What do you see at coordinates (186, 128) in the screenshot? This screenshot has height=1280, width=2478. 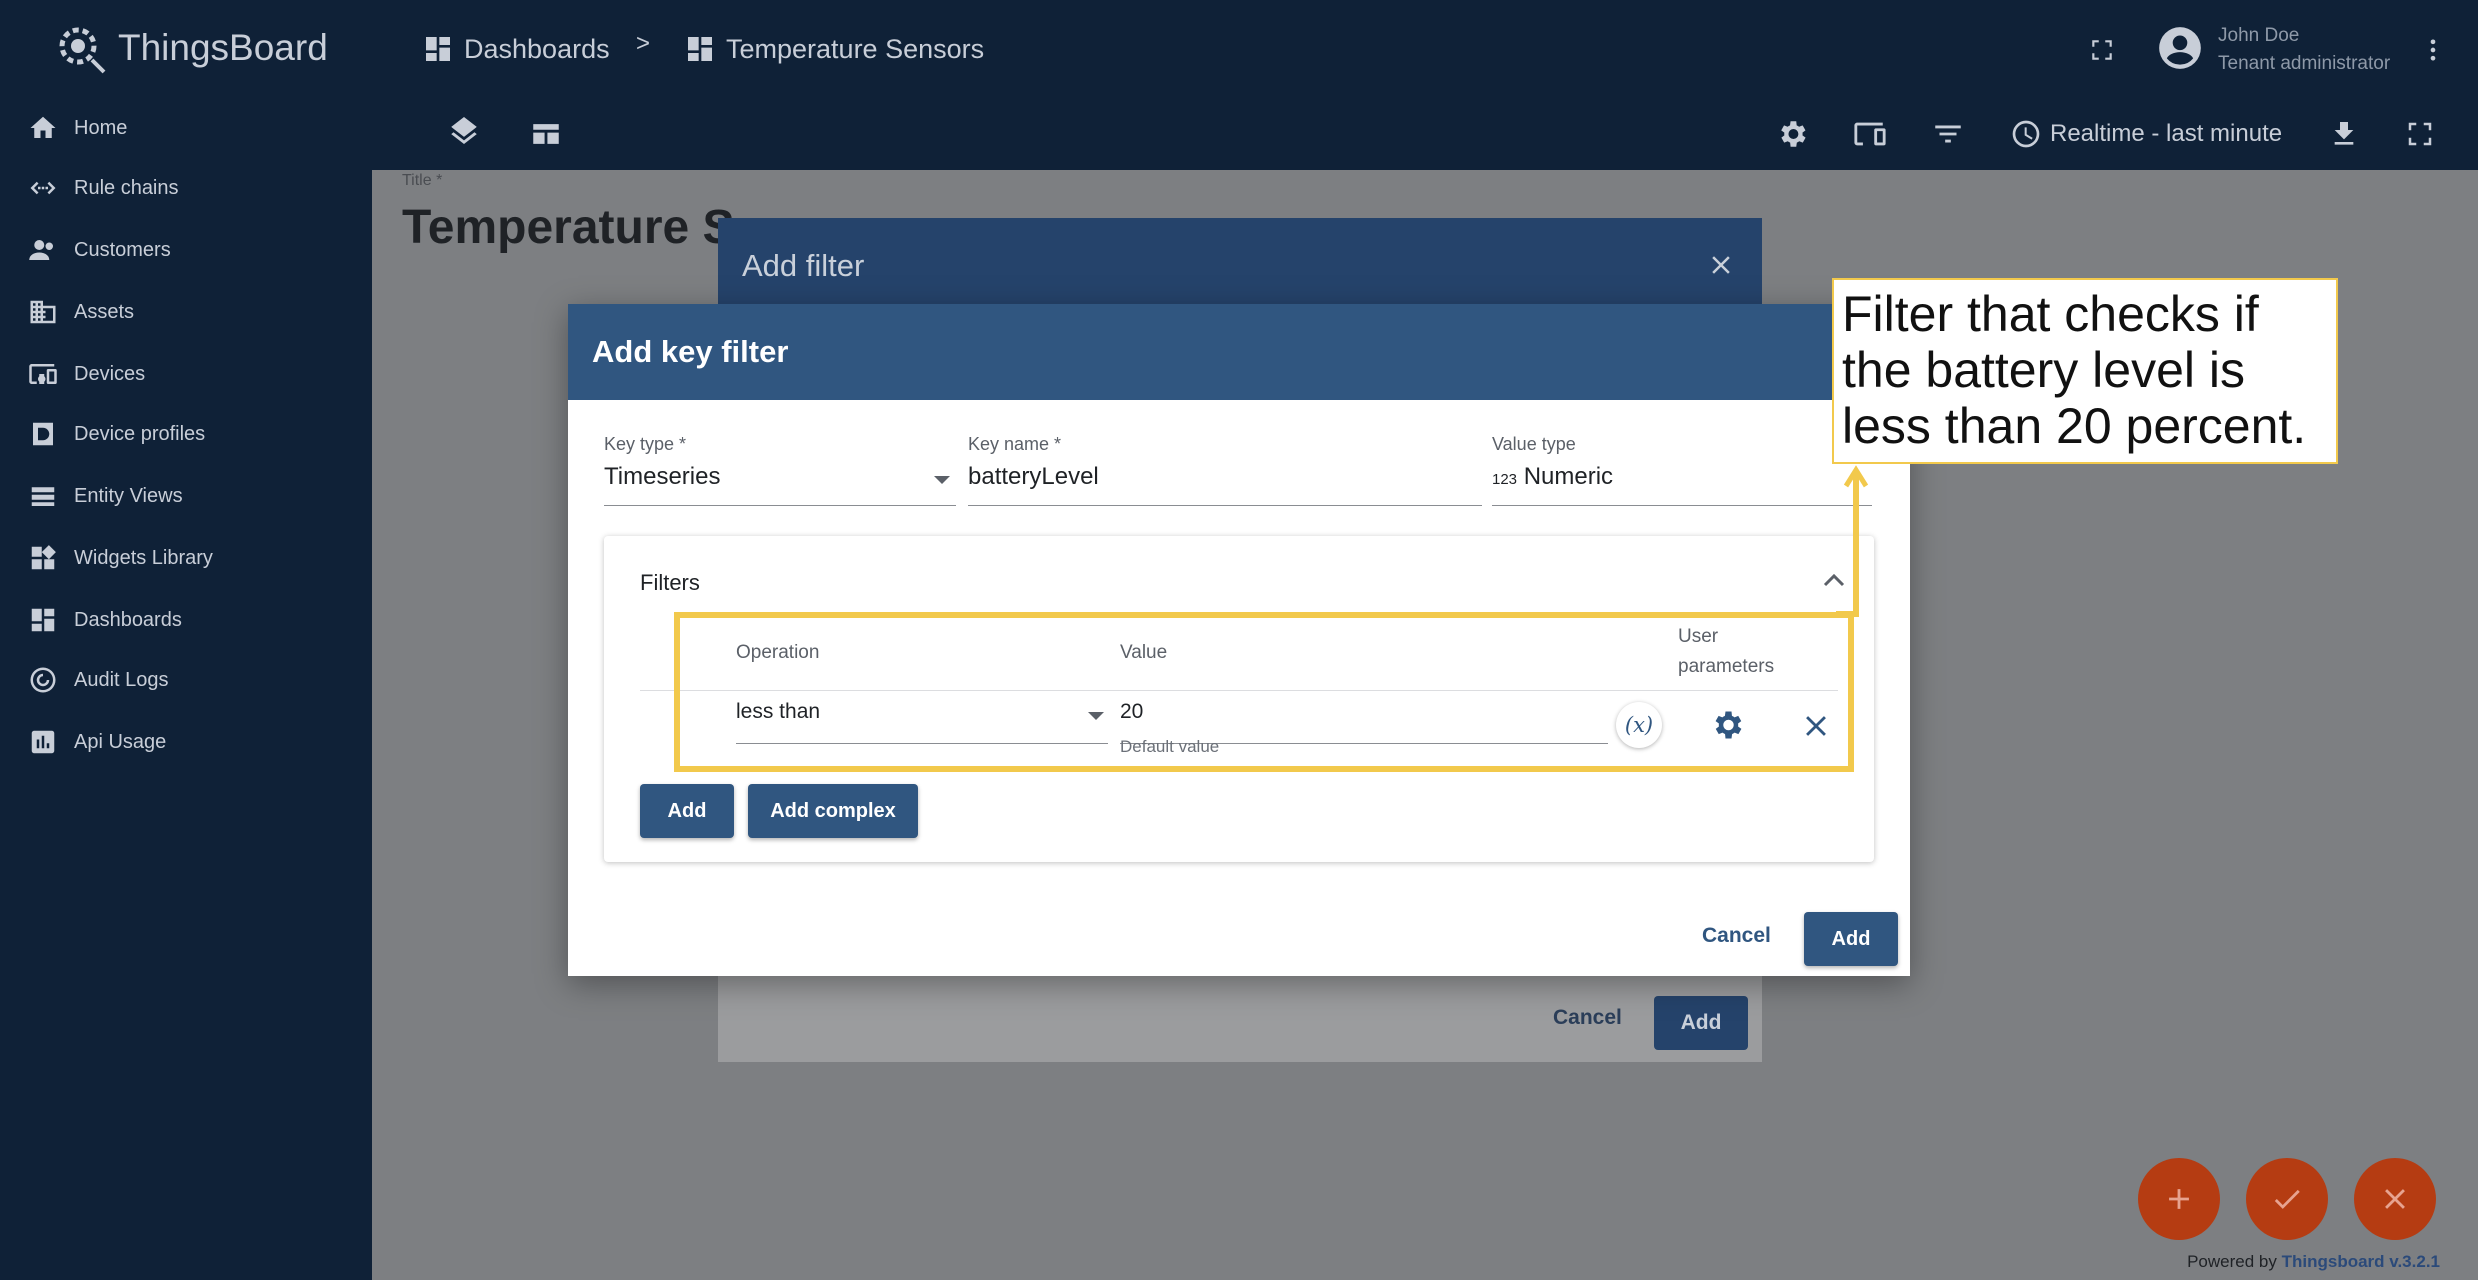 I see `sidebar-item-home: Home` at bounding box center [186, 128].